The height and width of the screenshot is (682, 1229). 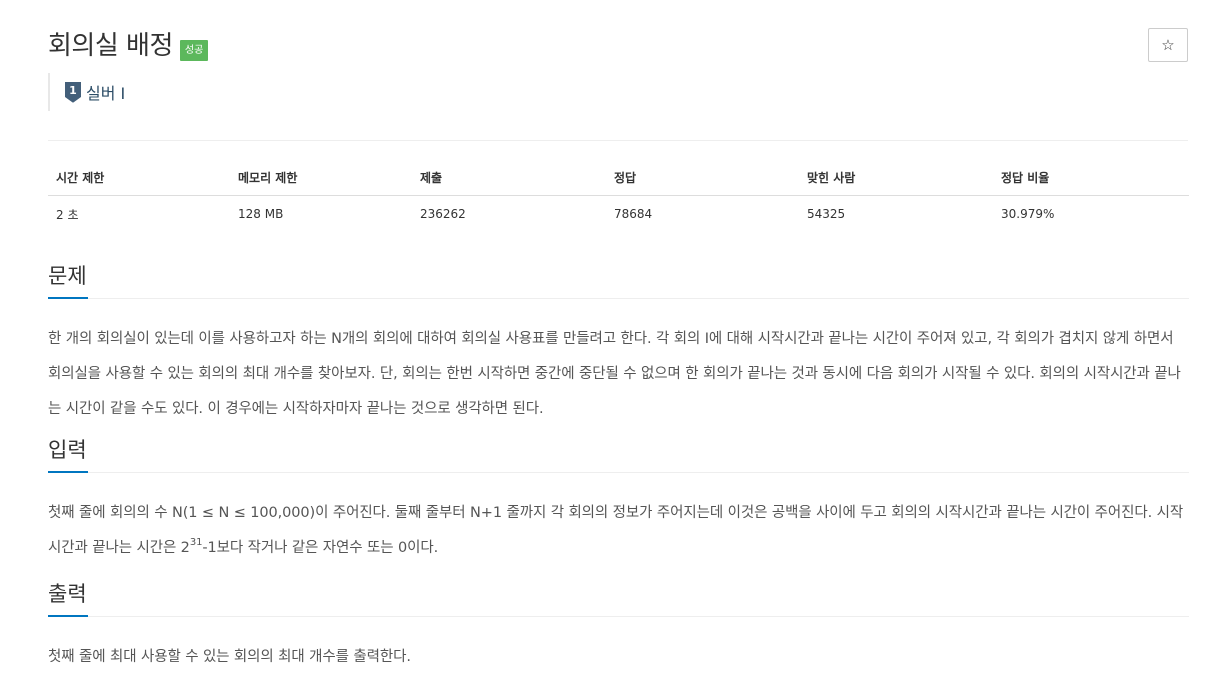 What do you see at coordinates (618, 280) in the screenshot?
I see `problem-section-header: 문제` at bounding box center [618, 280].